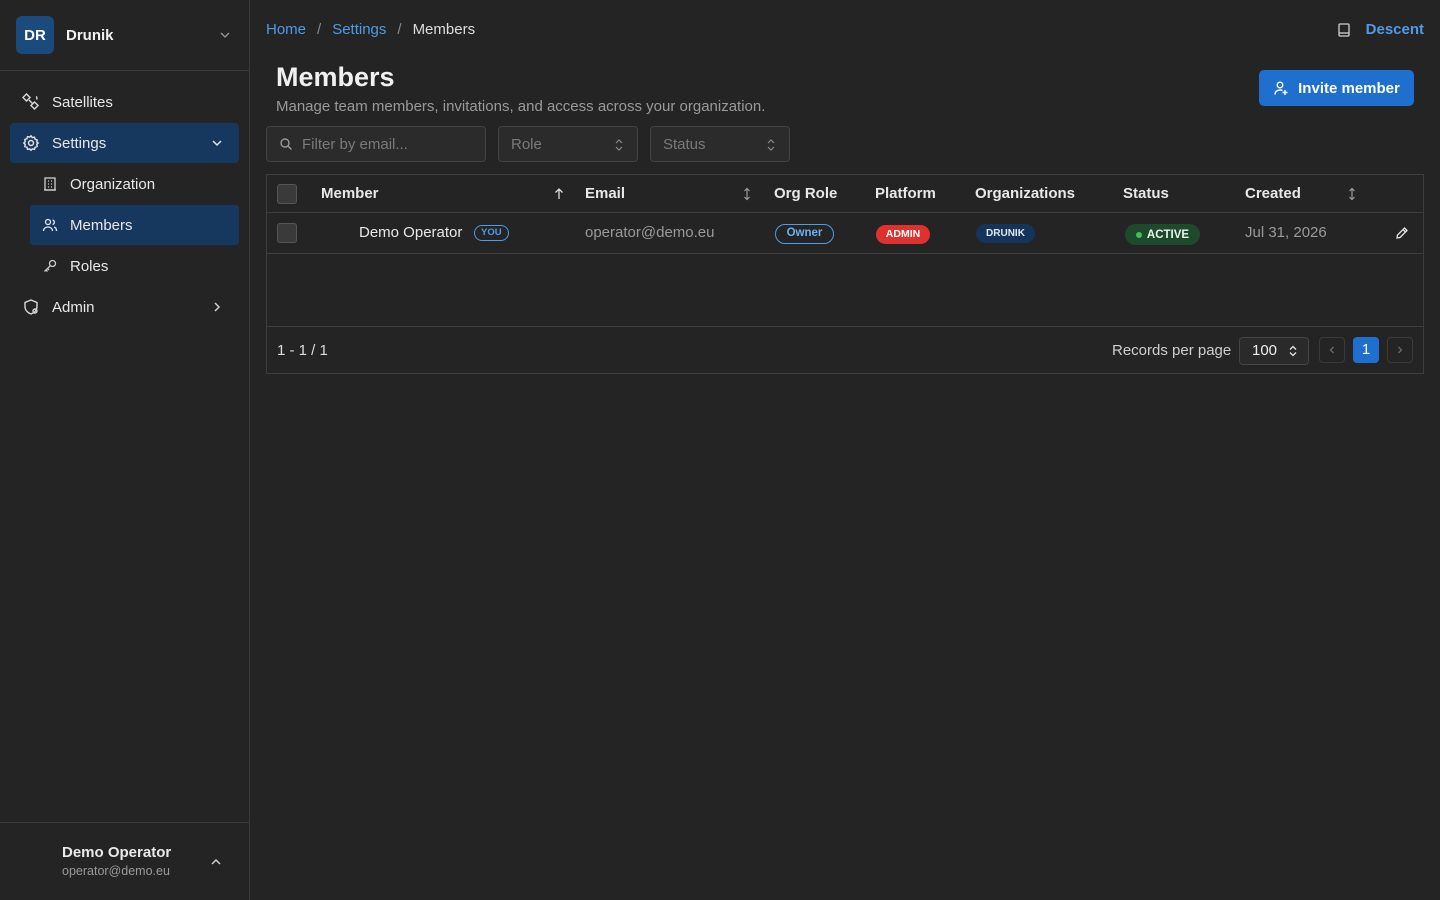  What do you see at coordinates (124, 35) in the screenshot?
I see `org-switcher: DR Drunik` at bounding box center [124, 35].